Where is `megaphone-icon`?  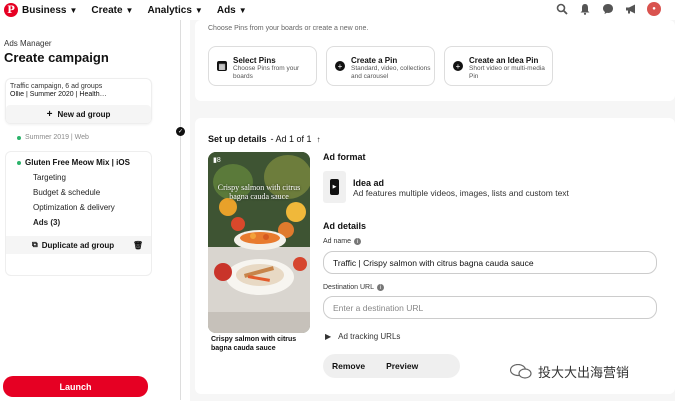 megaphone-icon is located at coordinates (631, 9).